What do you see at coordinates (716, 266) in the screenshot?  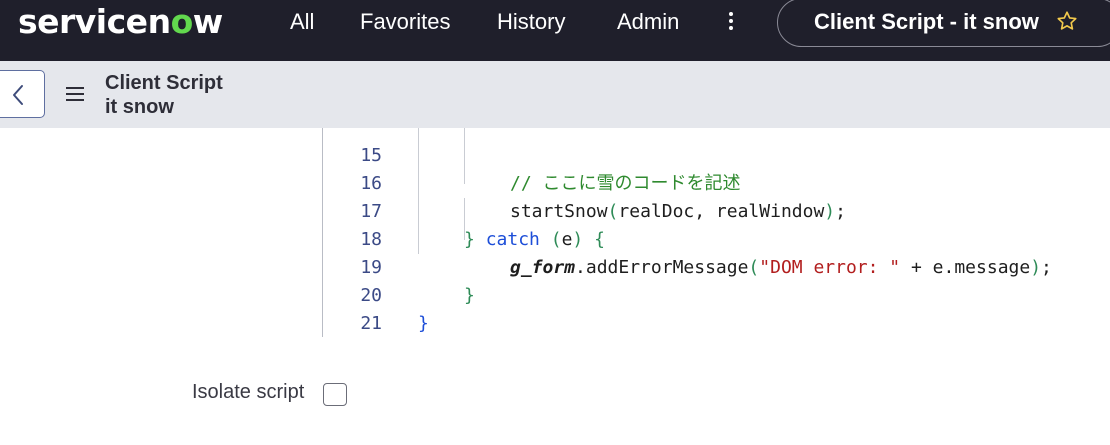 I see `code-line: 19 }` at bounding box center [716, 266].